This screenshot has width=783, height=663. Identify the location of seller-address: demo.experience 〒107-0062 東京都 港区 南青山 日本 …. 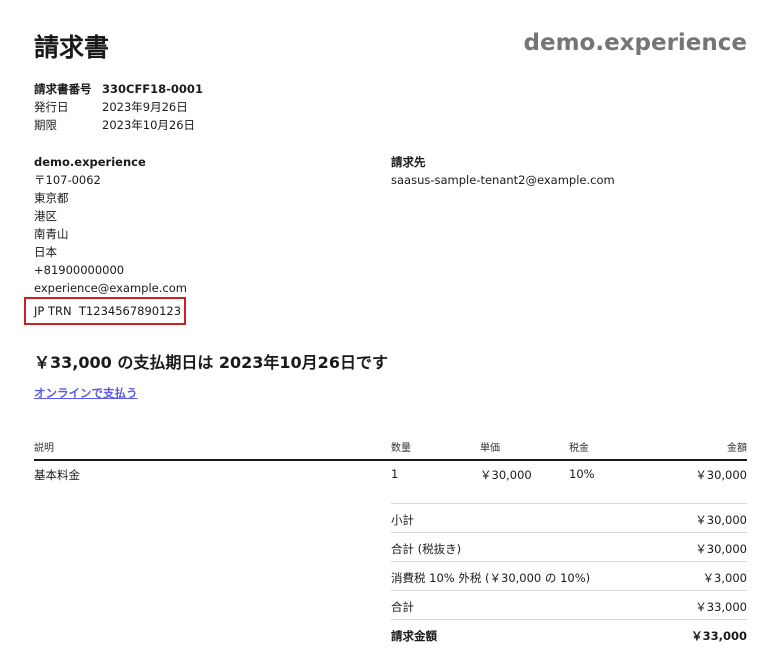
(110, 225).